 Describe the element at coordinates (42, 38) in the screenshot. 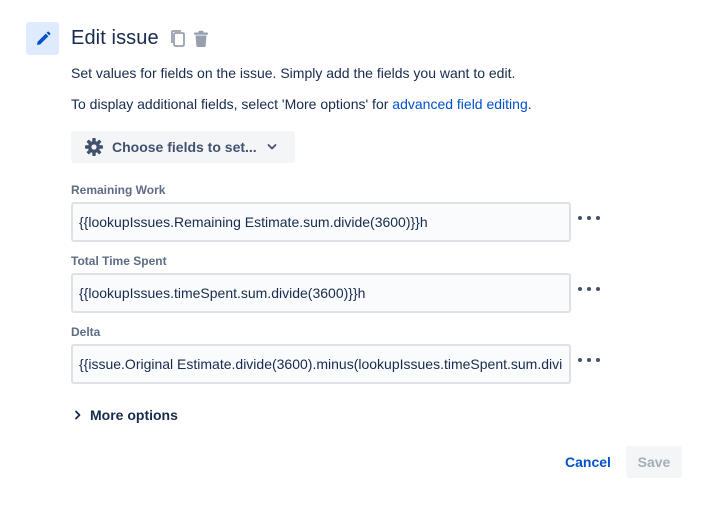

I see `pencil-icon` at that location.